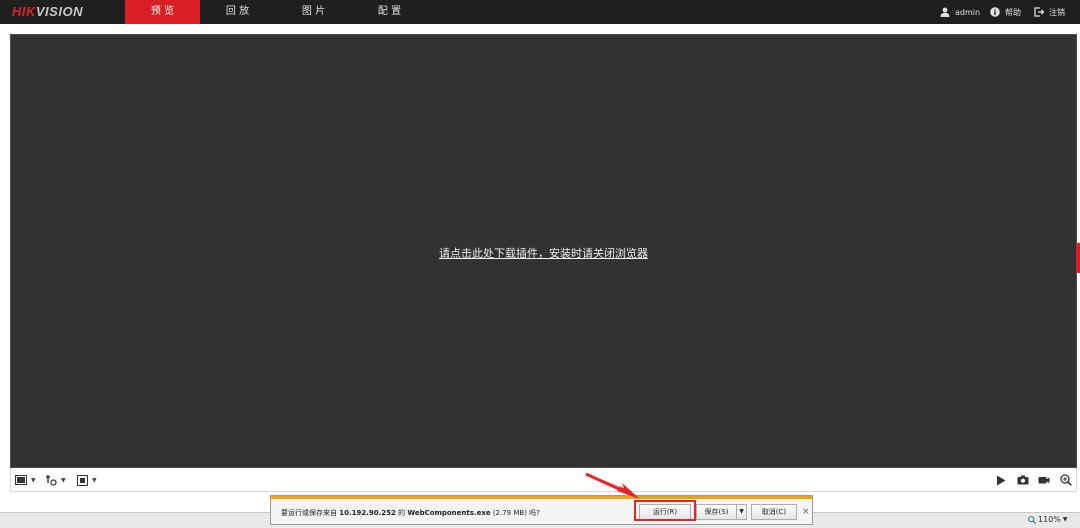 This screenshot has height=528, width=1080. I want to click on fullscreen-button: ▼, so click(87, 480).